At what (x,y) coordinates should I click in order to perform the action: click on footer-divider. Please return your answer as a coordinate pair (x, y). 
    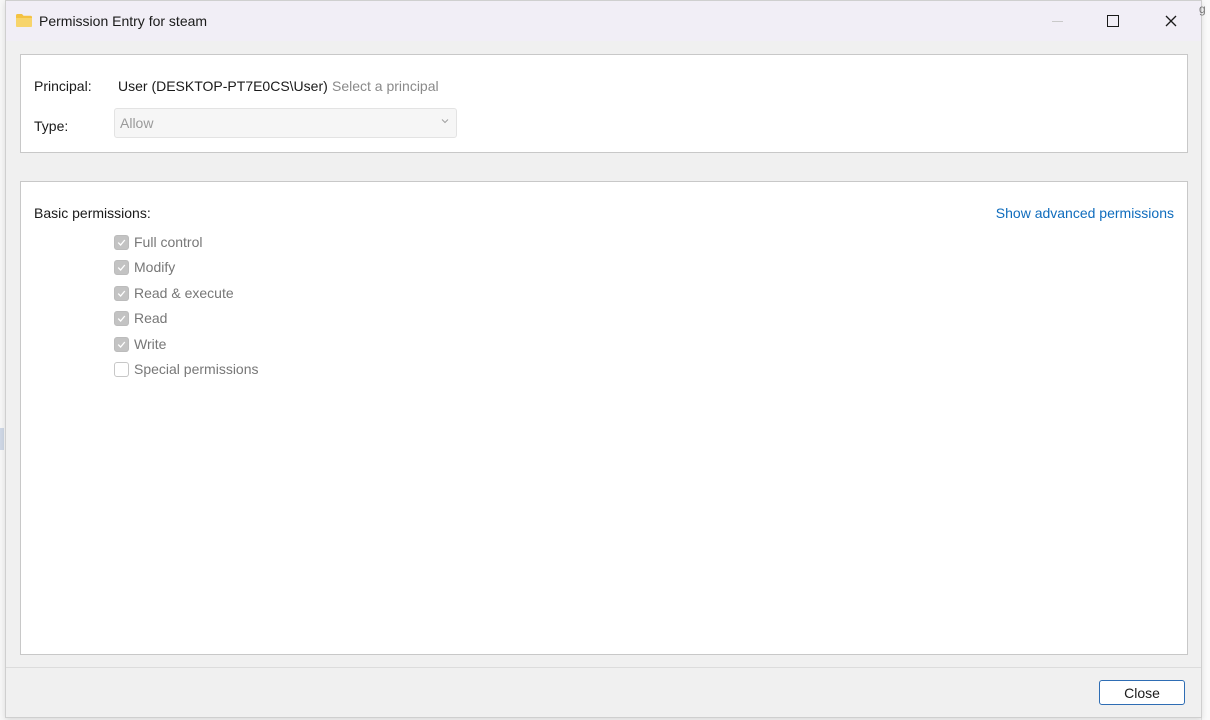
    Looking at the image, I should click on (603, 667).